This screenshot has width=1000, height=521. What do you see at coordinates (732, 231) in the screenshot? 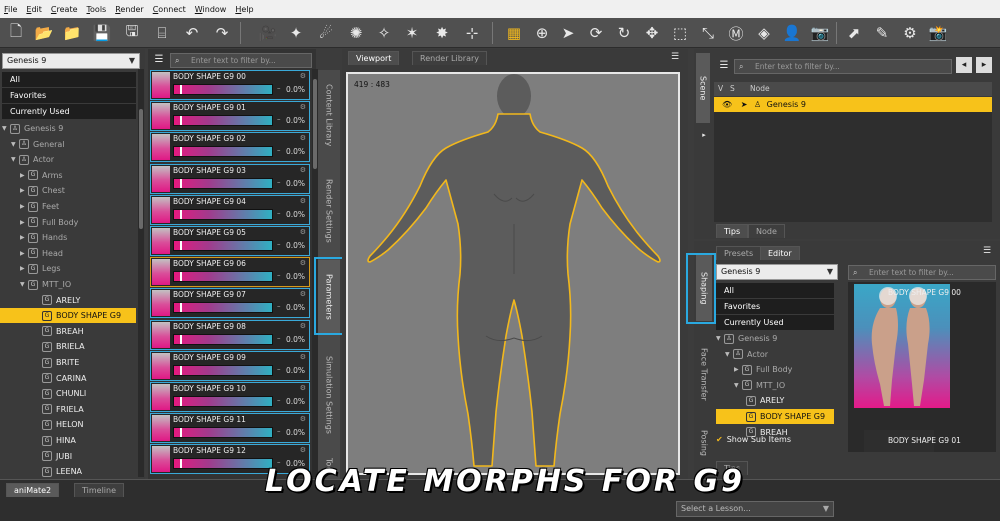
I see `tab-tips: Tips` at bounding box center [732, 231].